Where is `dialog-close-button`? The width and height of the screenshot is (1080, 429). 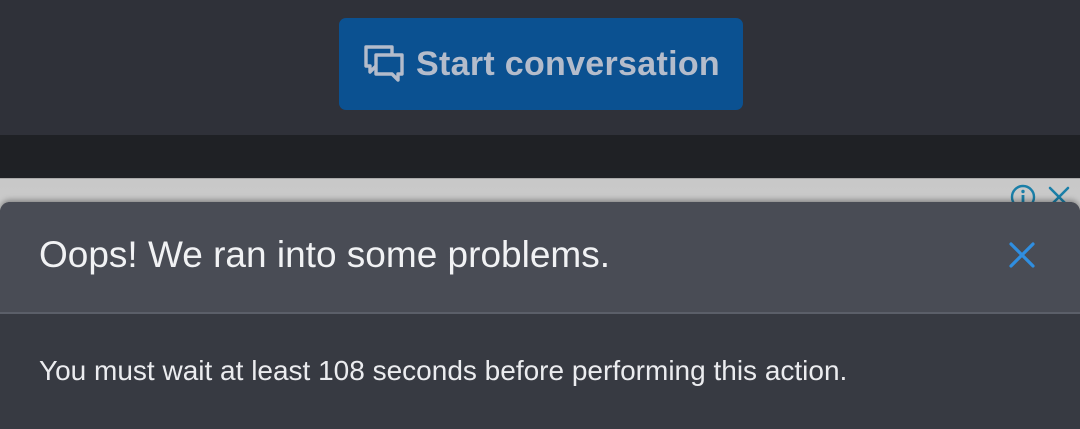
dialog-close-button is located at coordinates (1022, 257).